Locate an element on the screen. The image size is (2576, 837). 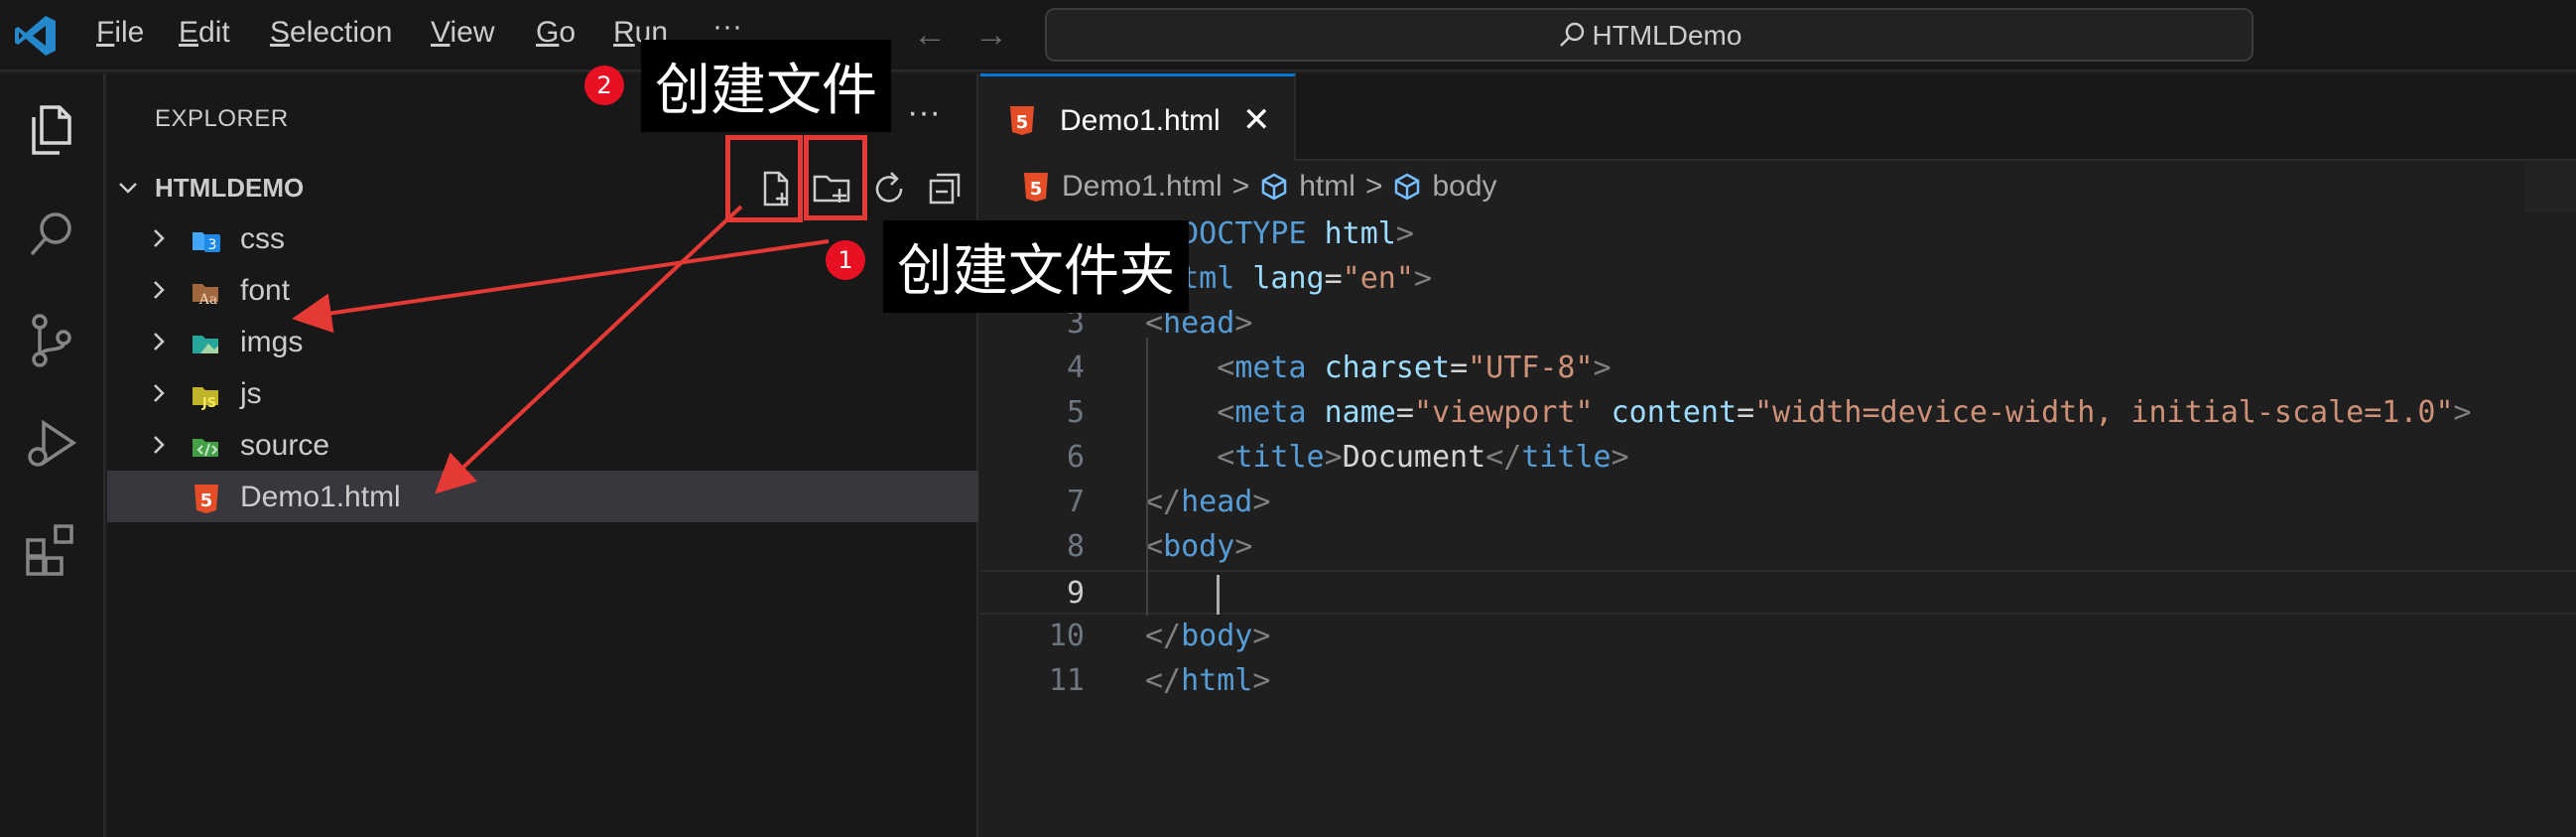
callout-new-file: 创建文件 is located at coordinates (766, 86).